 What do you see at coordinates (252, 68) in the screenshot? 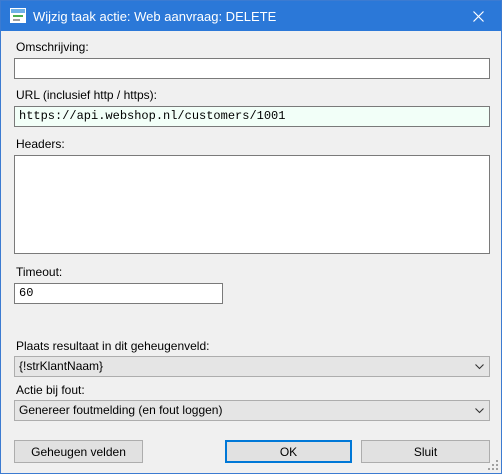
I see `description-field` at bounding box center [252, 68].